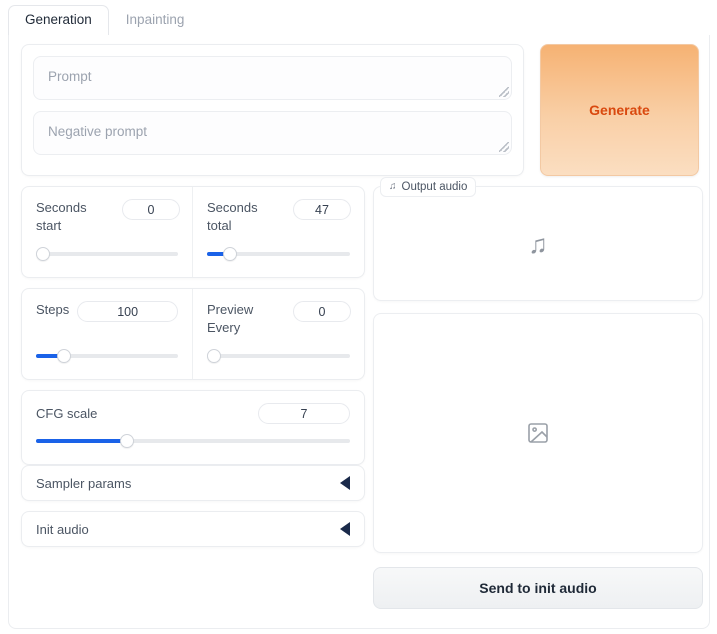  Describe the element at coordinates (151, 209) in the screenshot. I see `seconds-start-input: 0` at that location.